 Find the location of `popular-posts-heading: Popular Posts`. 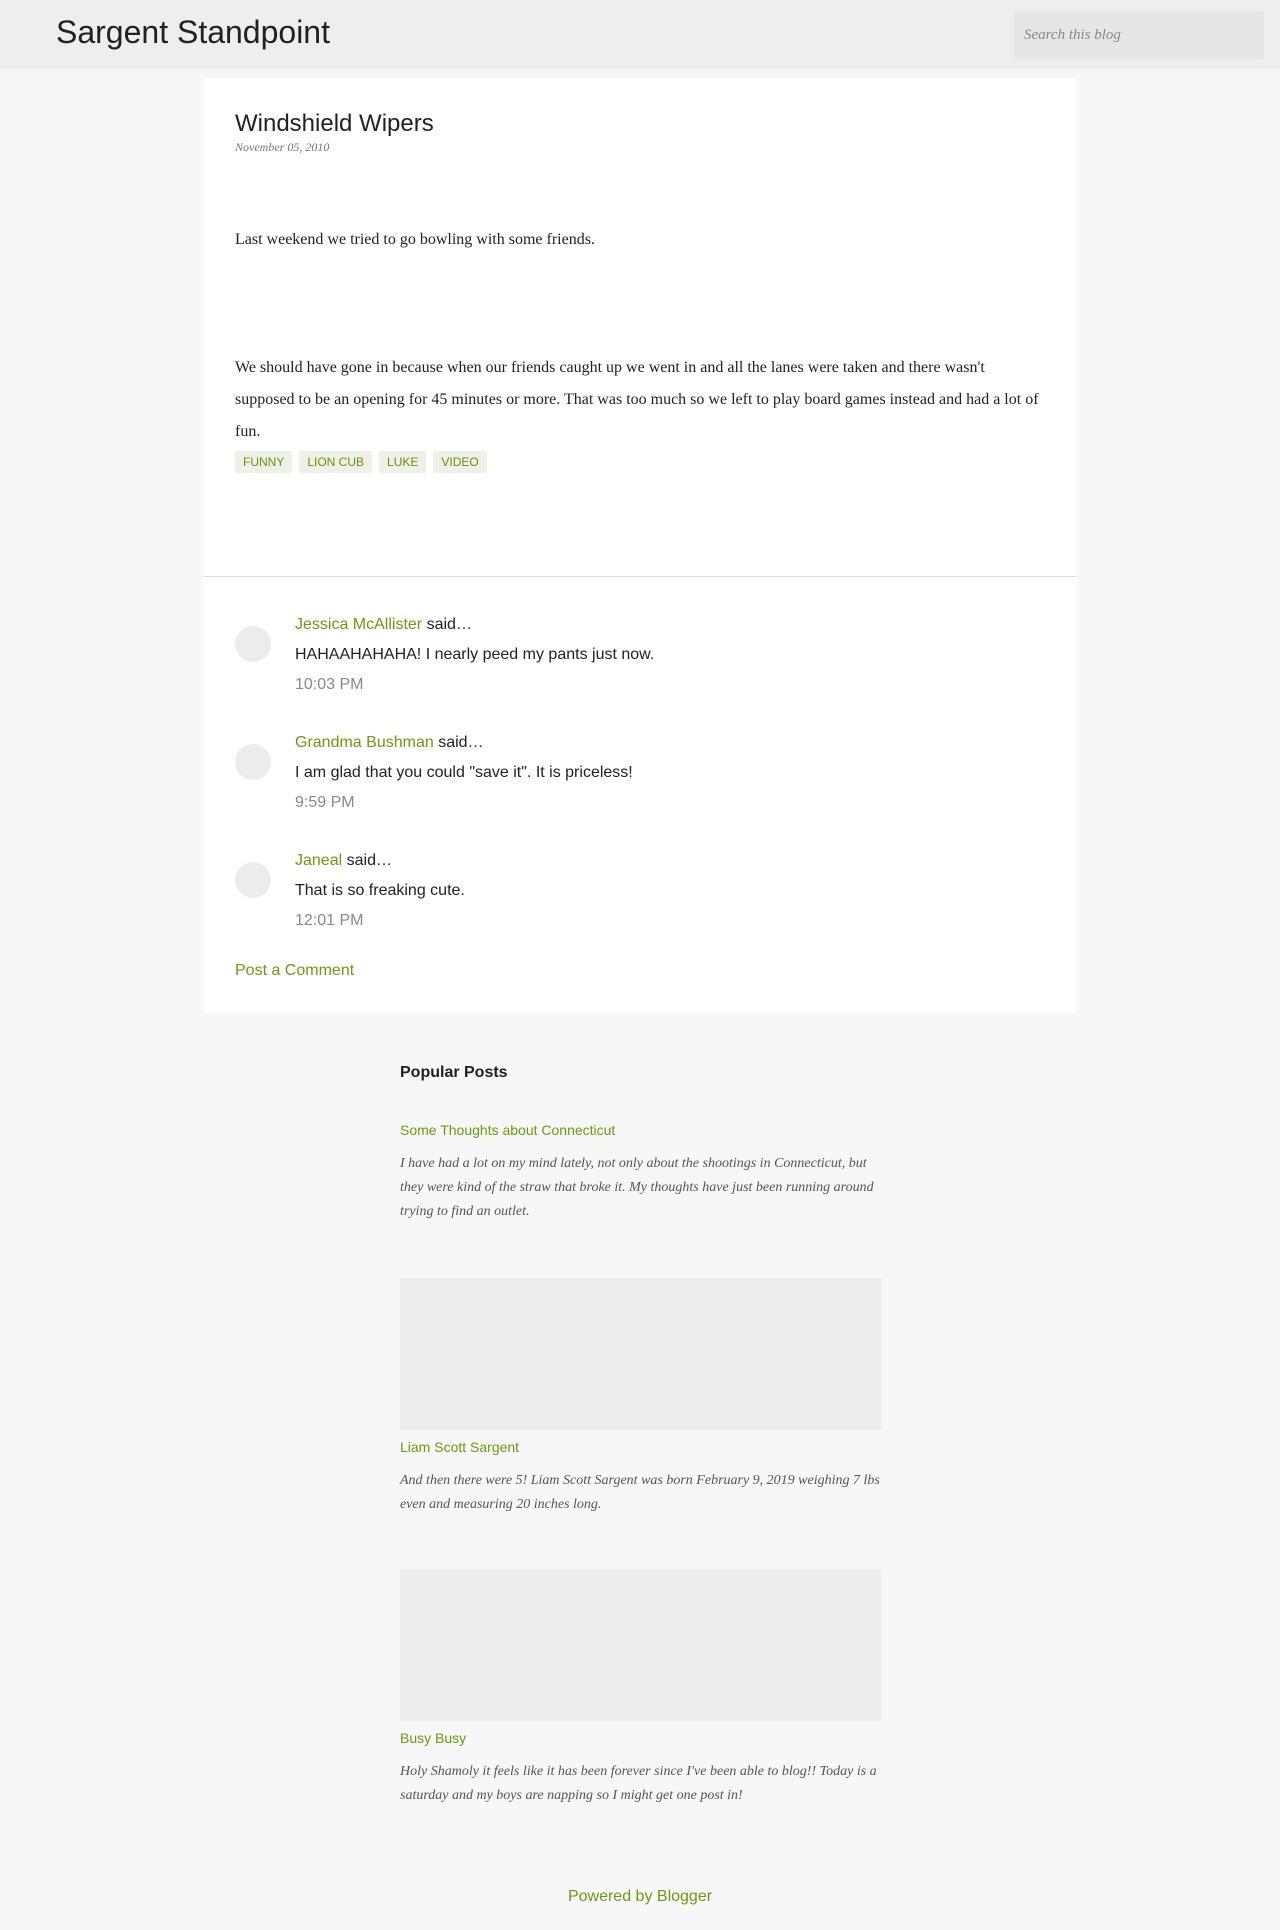

popular-posts-heading: Popular Posts is located at coordinates (454, 1072).